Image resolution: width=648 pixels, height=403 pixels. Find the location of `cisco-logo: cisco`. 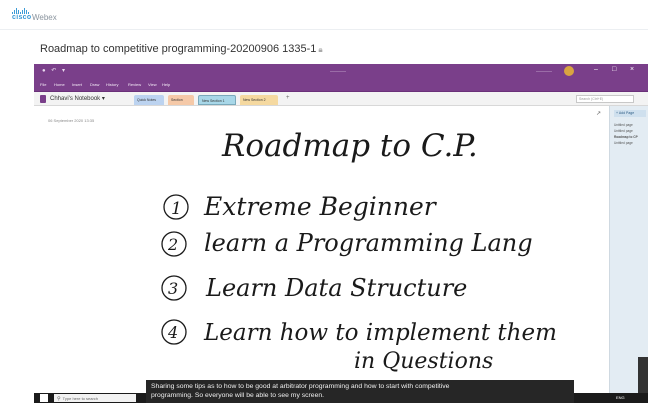

cisco-logo: cisco is located at coordinates (21, 14).